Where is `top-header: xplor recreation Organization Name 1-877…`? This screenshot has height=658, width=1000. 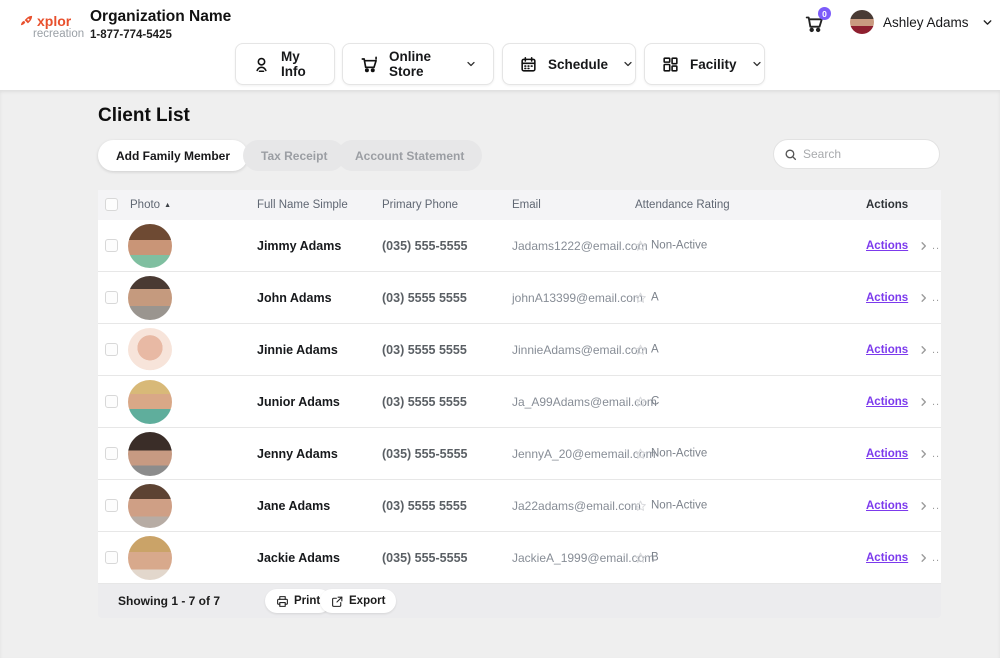
top-header: xplor recreation Organization Name 1-877… is located at coordinates (500, 45).